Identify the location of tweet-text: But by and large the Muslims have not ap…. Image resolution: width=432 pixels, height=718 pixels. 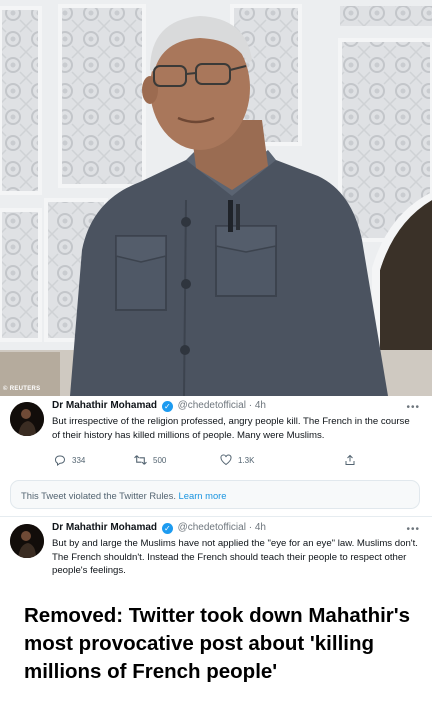
(235, 557).